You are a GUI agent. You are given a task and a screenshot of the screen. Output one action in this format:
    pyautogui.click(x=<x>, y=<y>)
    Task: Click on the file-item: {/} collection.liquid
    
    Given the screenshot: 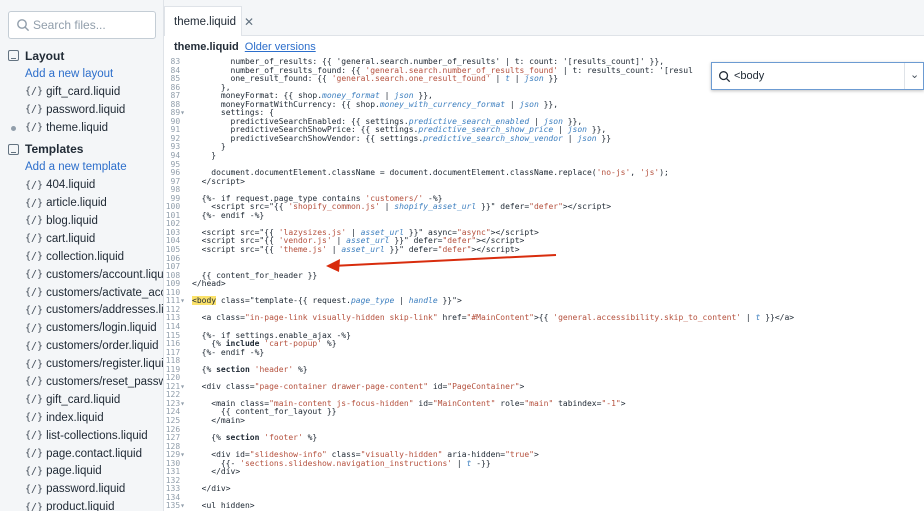 What is the action you would take?
    pyautogui.click(x=81, y=257)
    